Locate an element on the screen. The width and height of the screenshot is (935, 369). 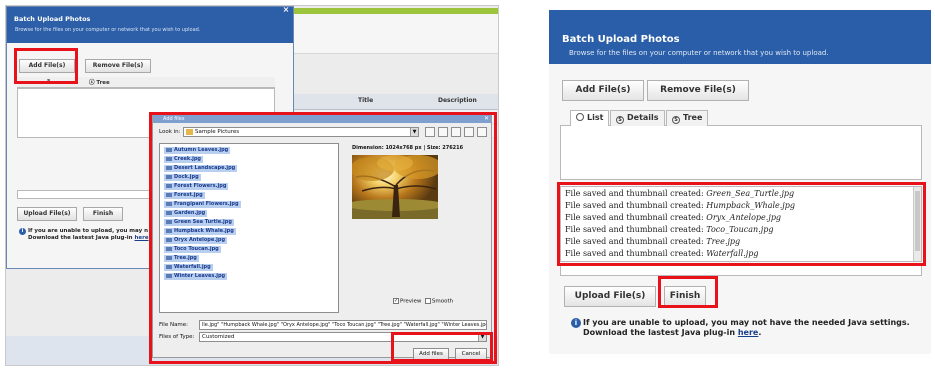
file-list-area is located at coordinates (741, 153).